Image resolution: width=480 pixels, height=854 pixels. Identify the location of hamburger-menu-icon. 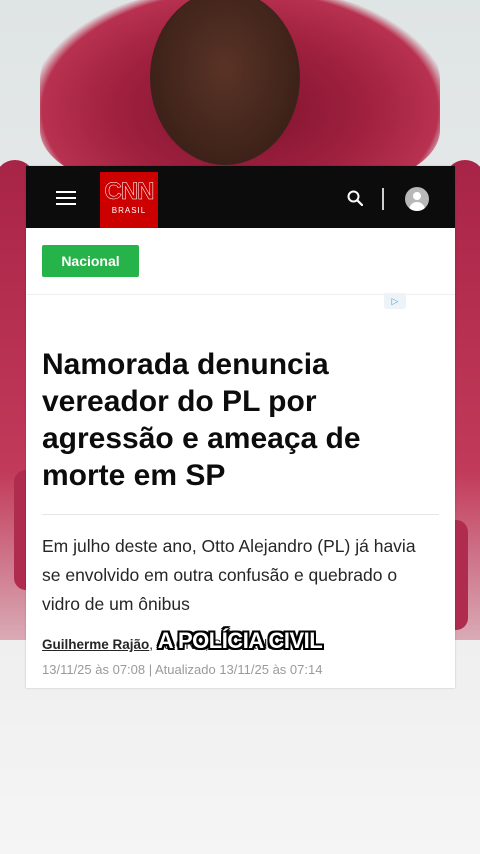
(66, 198).